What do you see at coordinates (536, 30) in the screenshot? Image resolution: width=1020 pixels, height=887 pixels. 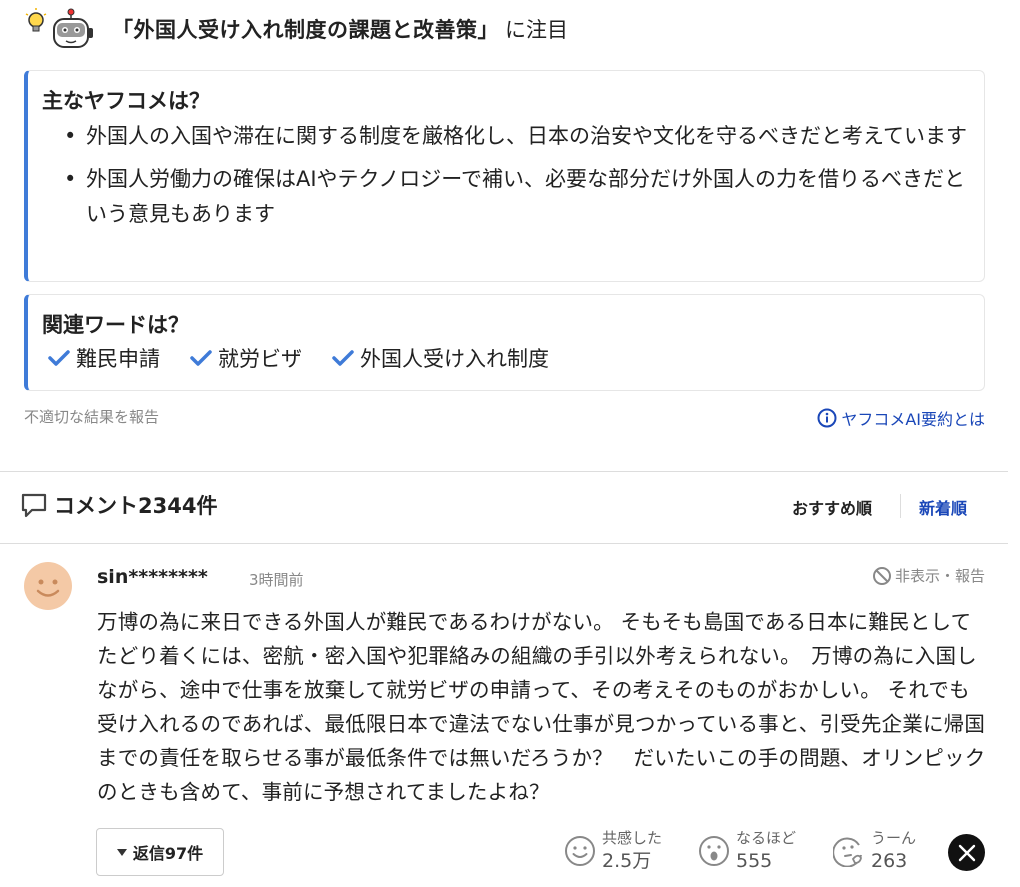 I see `topic-suffix: に注目` at bounding box center [536, 30].